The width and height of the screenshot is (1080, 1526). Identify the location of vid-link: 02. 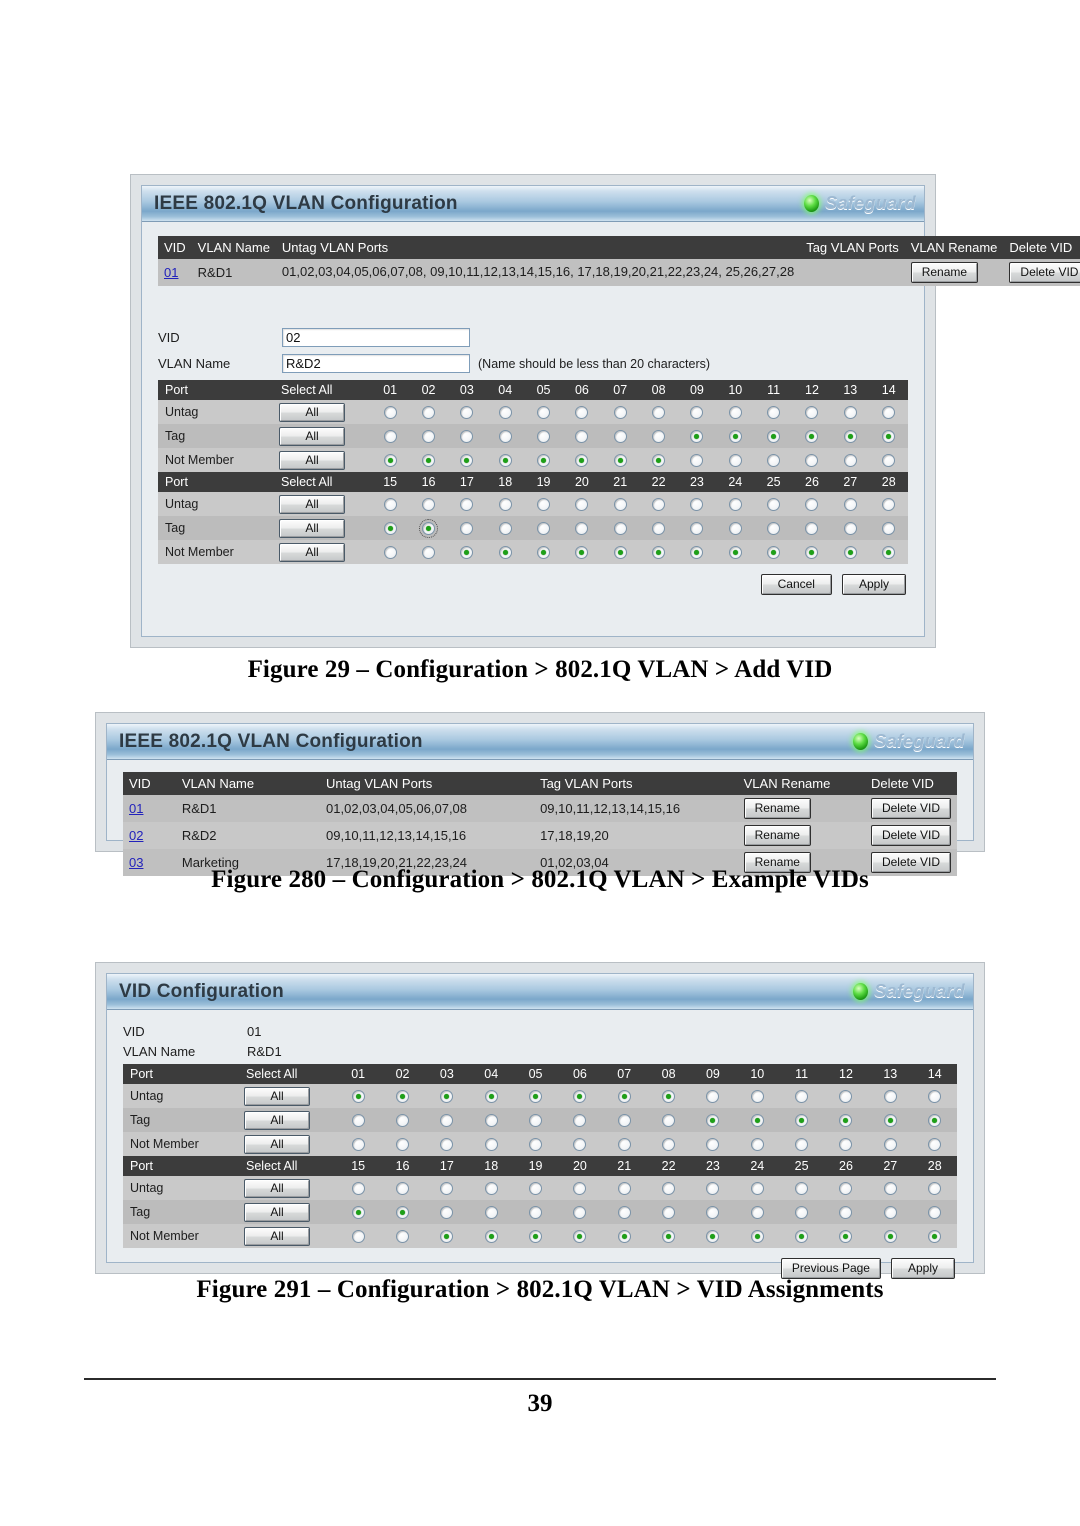
(136, 835).